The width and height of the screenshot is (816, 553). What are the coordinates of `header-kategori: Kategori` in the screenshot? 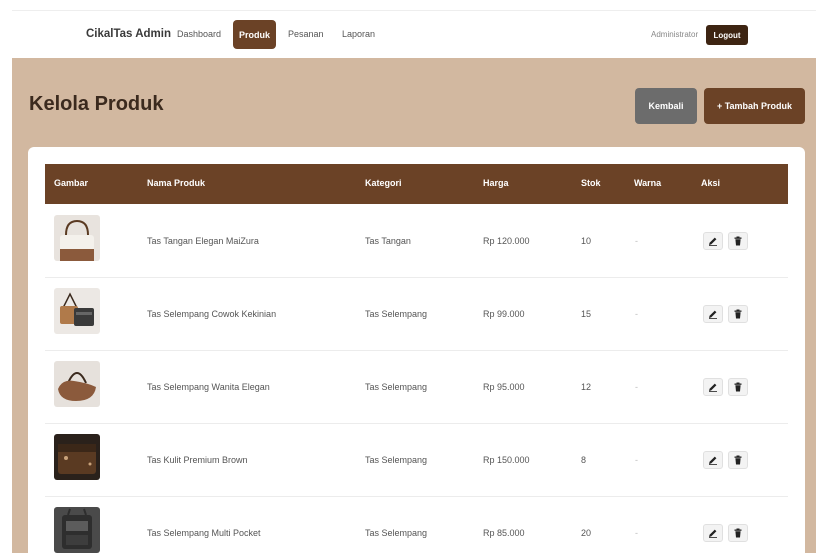 It's located at (383, 183).